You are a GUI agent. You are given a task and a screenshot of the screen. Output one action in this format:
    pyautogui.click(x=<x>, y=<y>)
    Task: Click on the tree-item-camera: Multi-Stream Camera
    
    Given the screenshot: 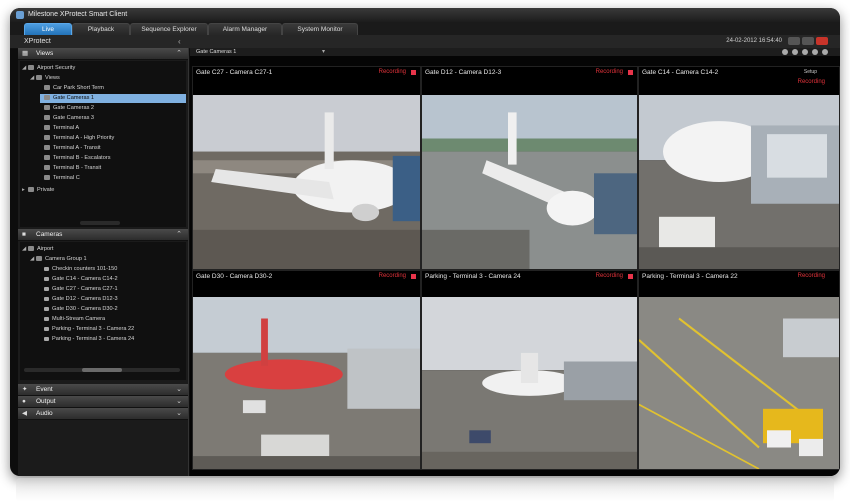 What is the action you would take?
    pyautogui.click(x=74, y=319)
    